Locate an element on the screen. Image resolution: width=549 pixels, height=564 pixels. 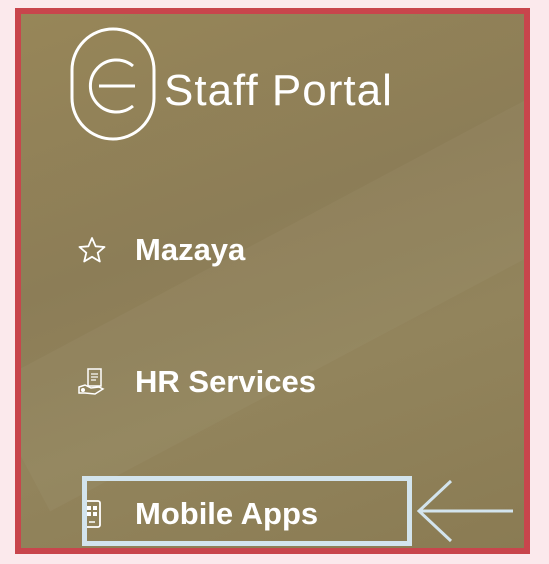
nav-item-hr-services: HR Services is located at coordinates (196, 382).